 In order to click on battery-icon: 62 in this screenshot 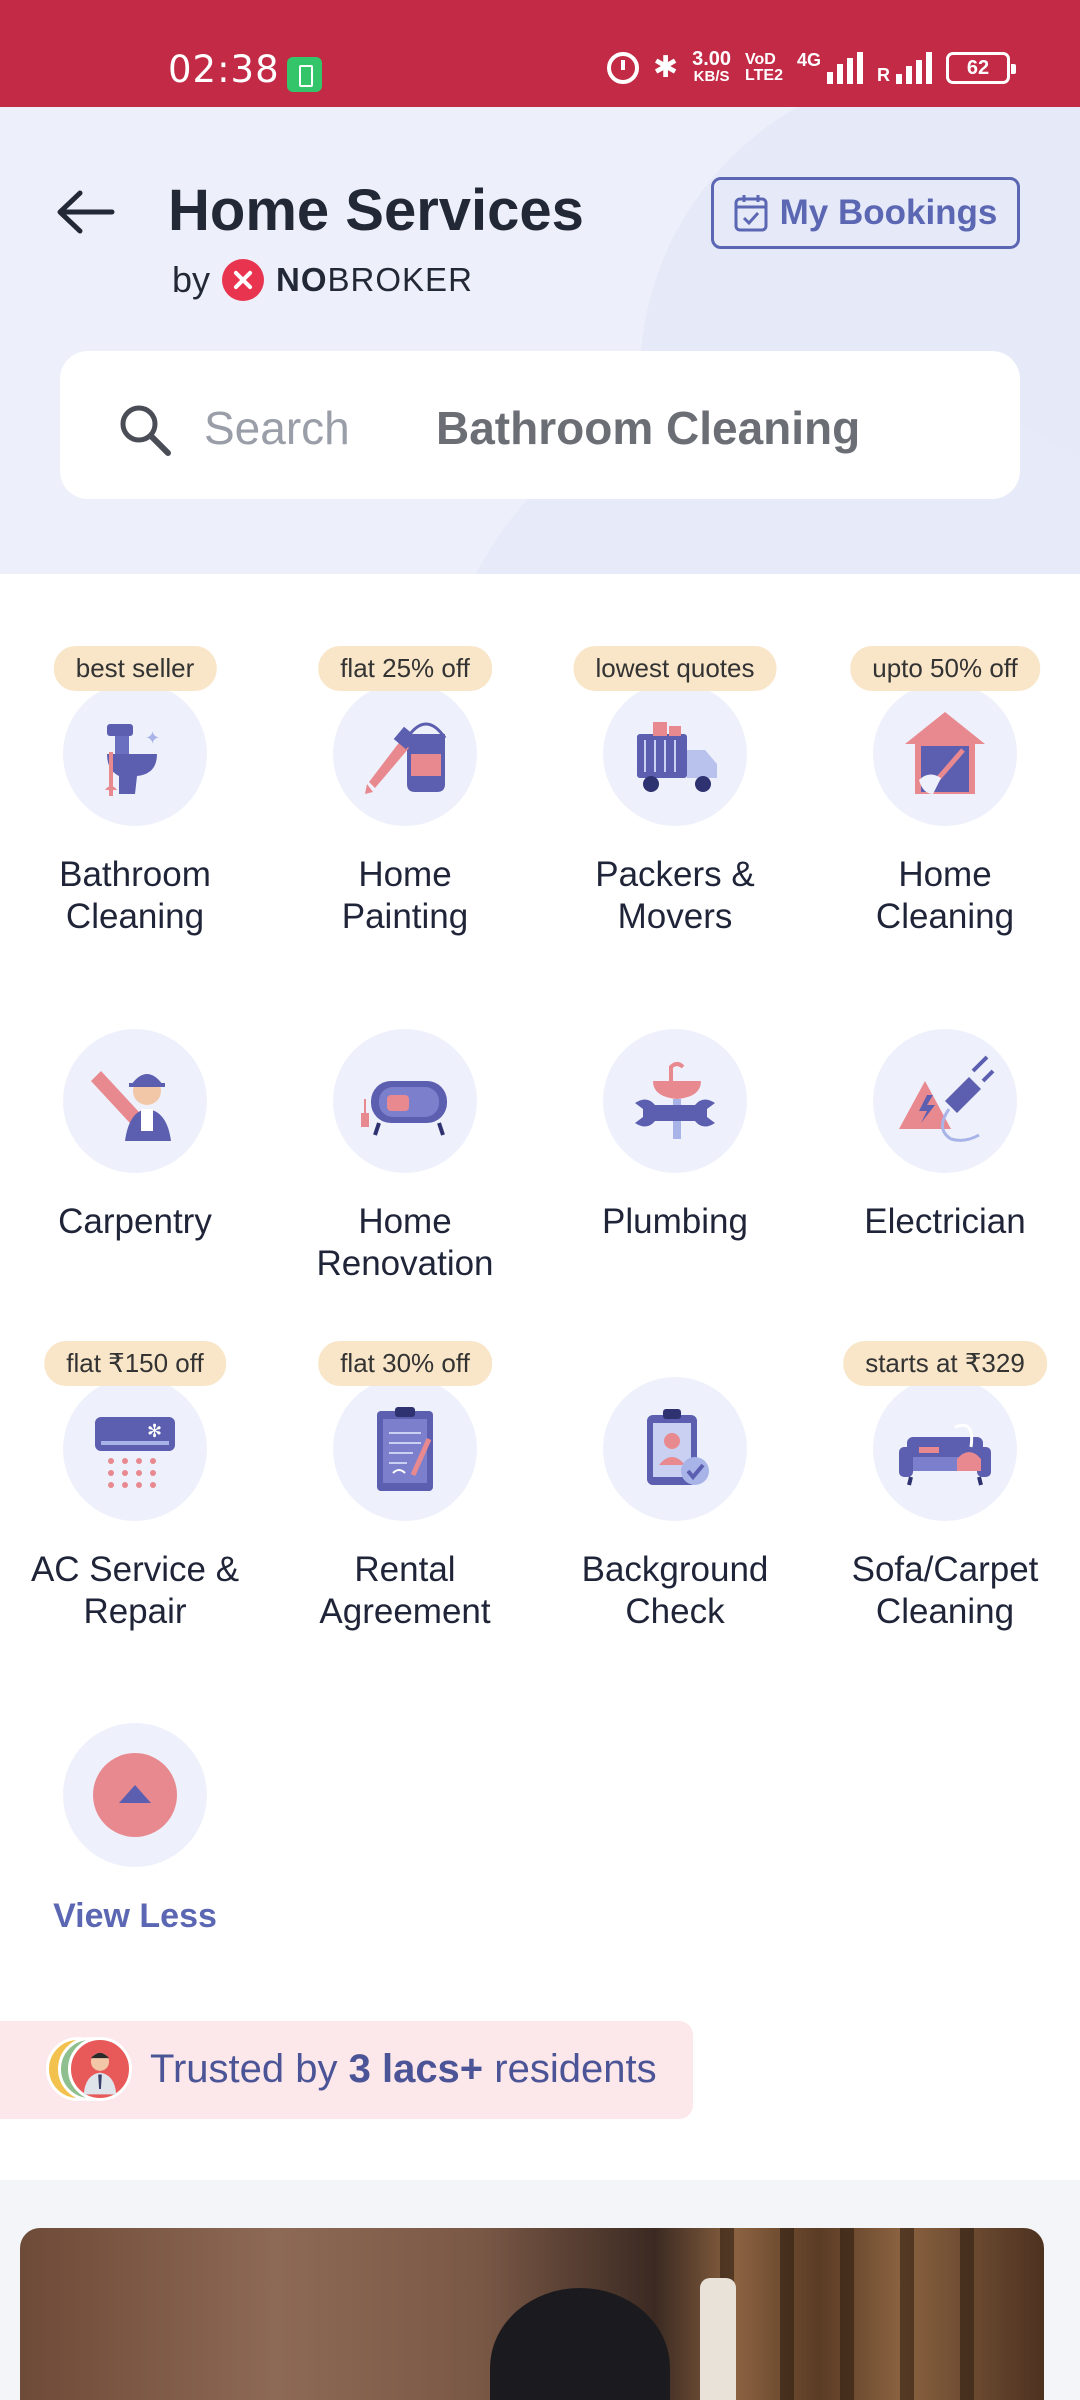, I will do `click(981, 68)`.